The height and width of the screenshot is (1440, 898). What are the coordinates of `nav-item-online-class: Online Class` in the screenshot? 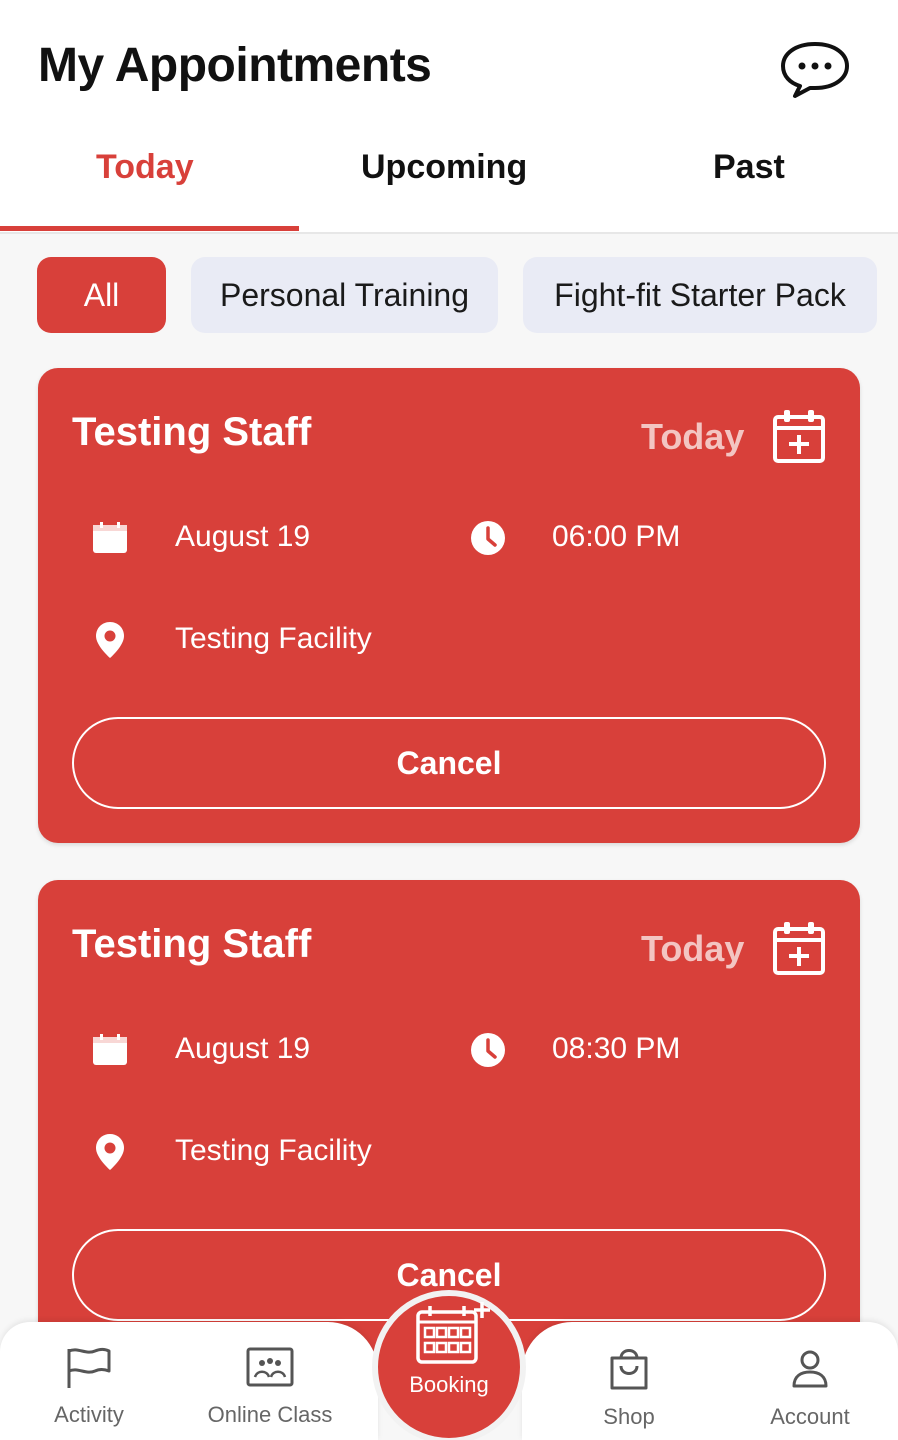 It's located at (270, 1381).